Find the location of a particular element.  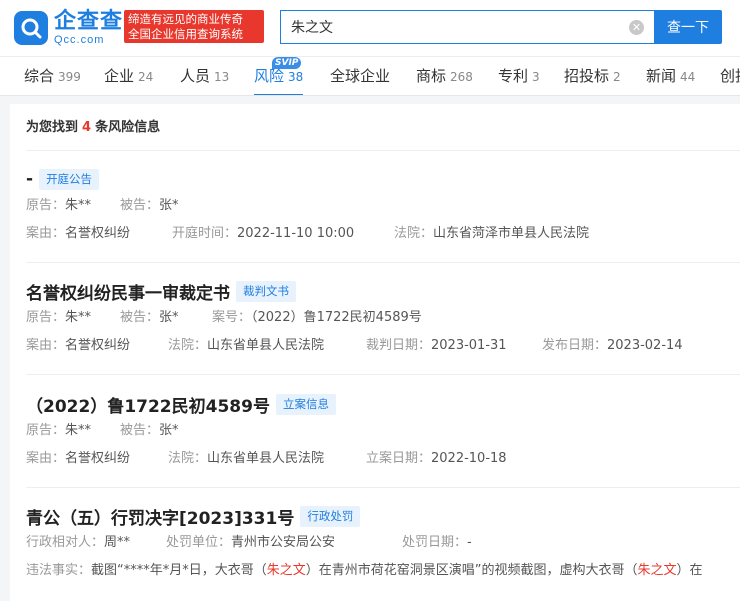

search-box: ✕ is located at coordinates (467, 27).